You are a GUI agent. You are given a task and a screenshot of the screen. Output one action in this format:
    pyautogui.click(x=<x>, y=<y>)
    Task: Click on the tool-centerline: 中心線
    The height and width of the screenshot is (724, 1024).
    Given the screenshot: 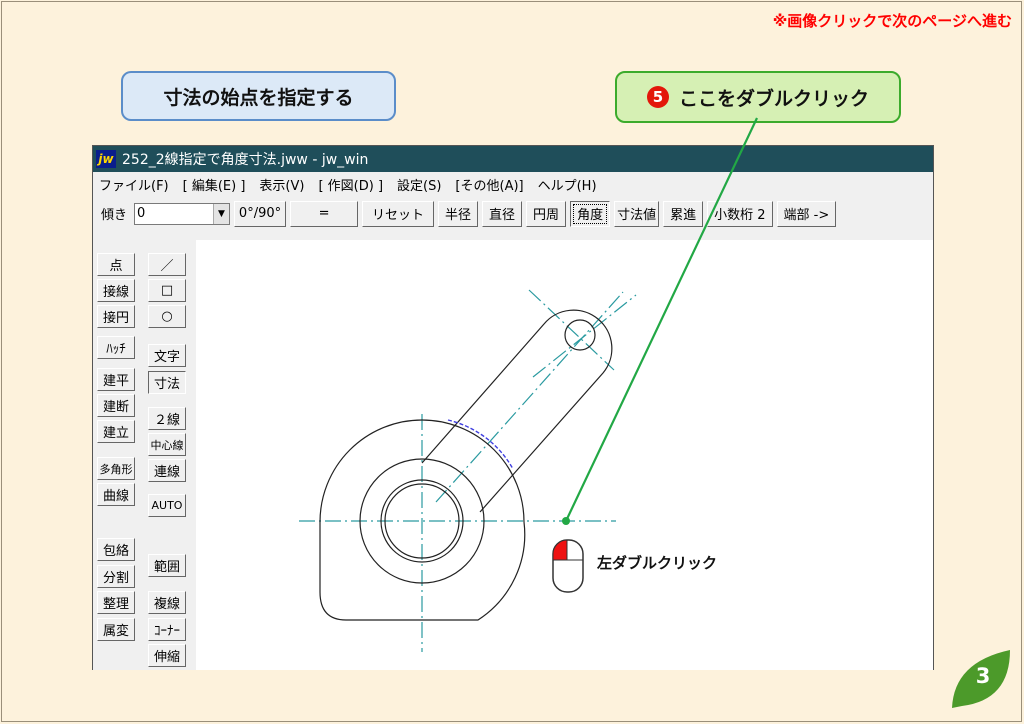 What is the action you would take?
    pyautogui.click(x=167, y=444)
    